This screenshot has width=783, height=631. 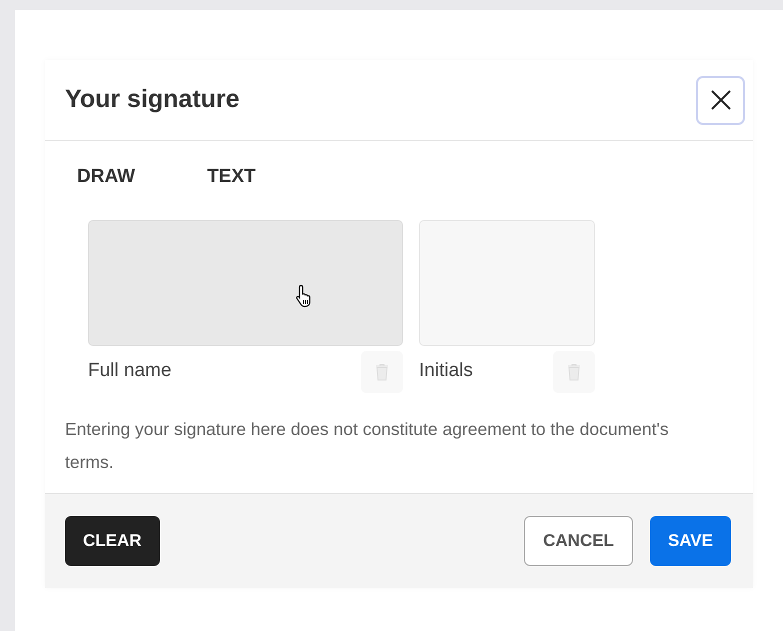 I want to click on disclaimer-text: Entering your signature here does not constitute agreement to the document's terms., so click(x=367, y=446).